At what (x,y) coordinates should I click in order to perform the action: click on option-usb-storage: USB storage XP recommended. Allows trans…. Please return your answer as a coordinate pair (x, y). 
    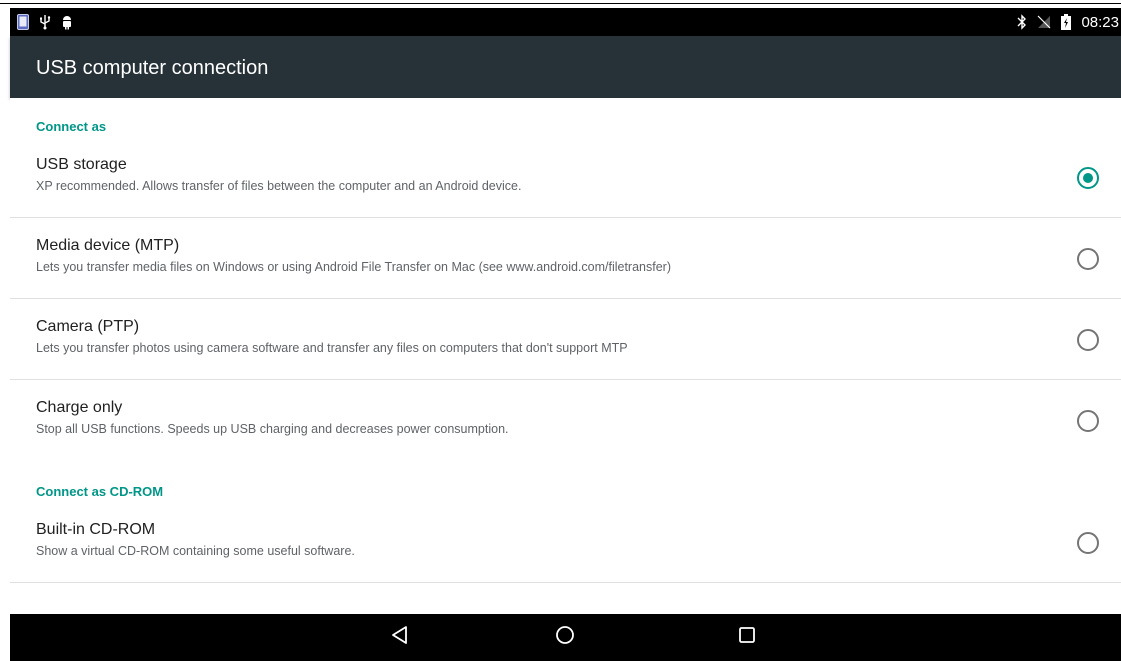
    Looking at the image, I should click on (565, 176).